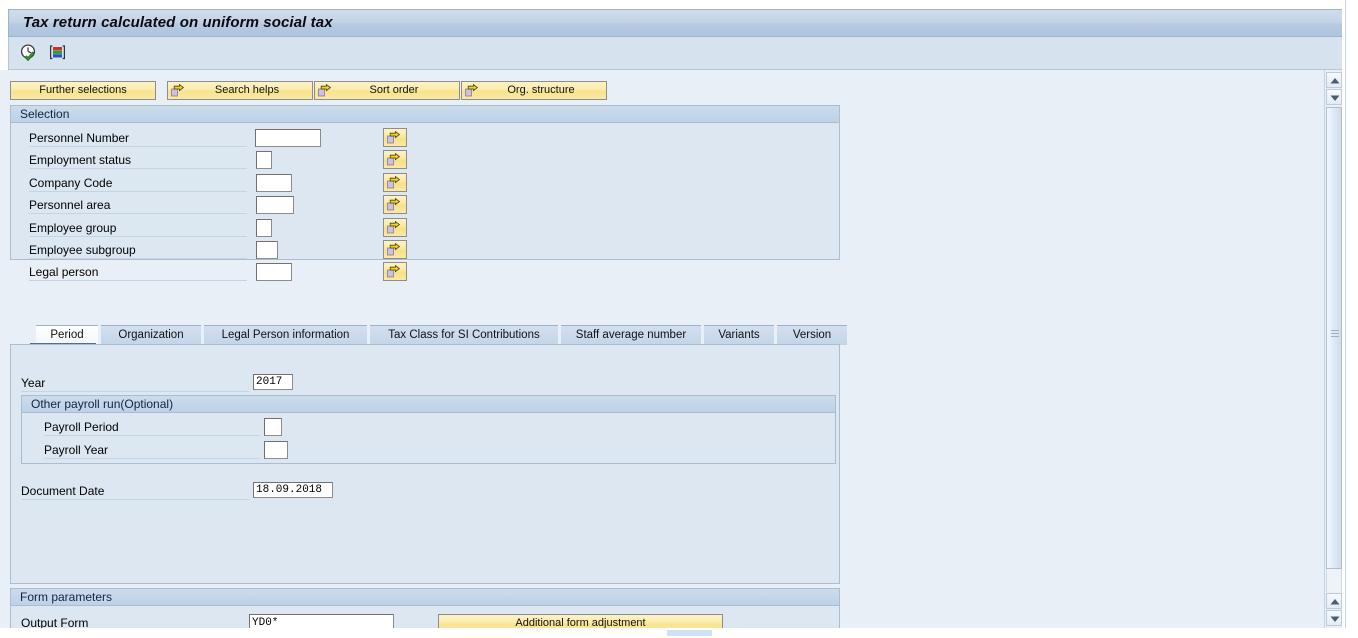 The image size is (1358, 638). I want to click on selection-group-header: Selection, so click(425, 114).